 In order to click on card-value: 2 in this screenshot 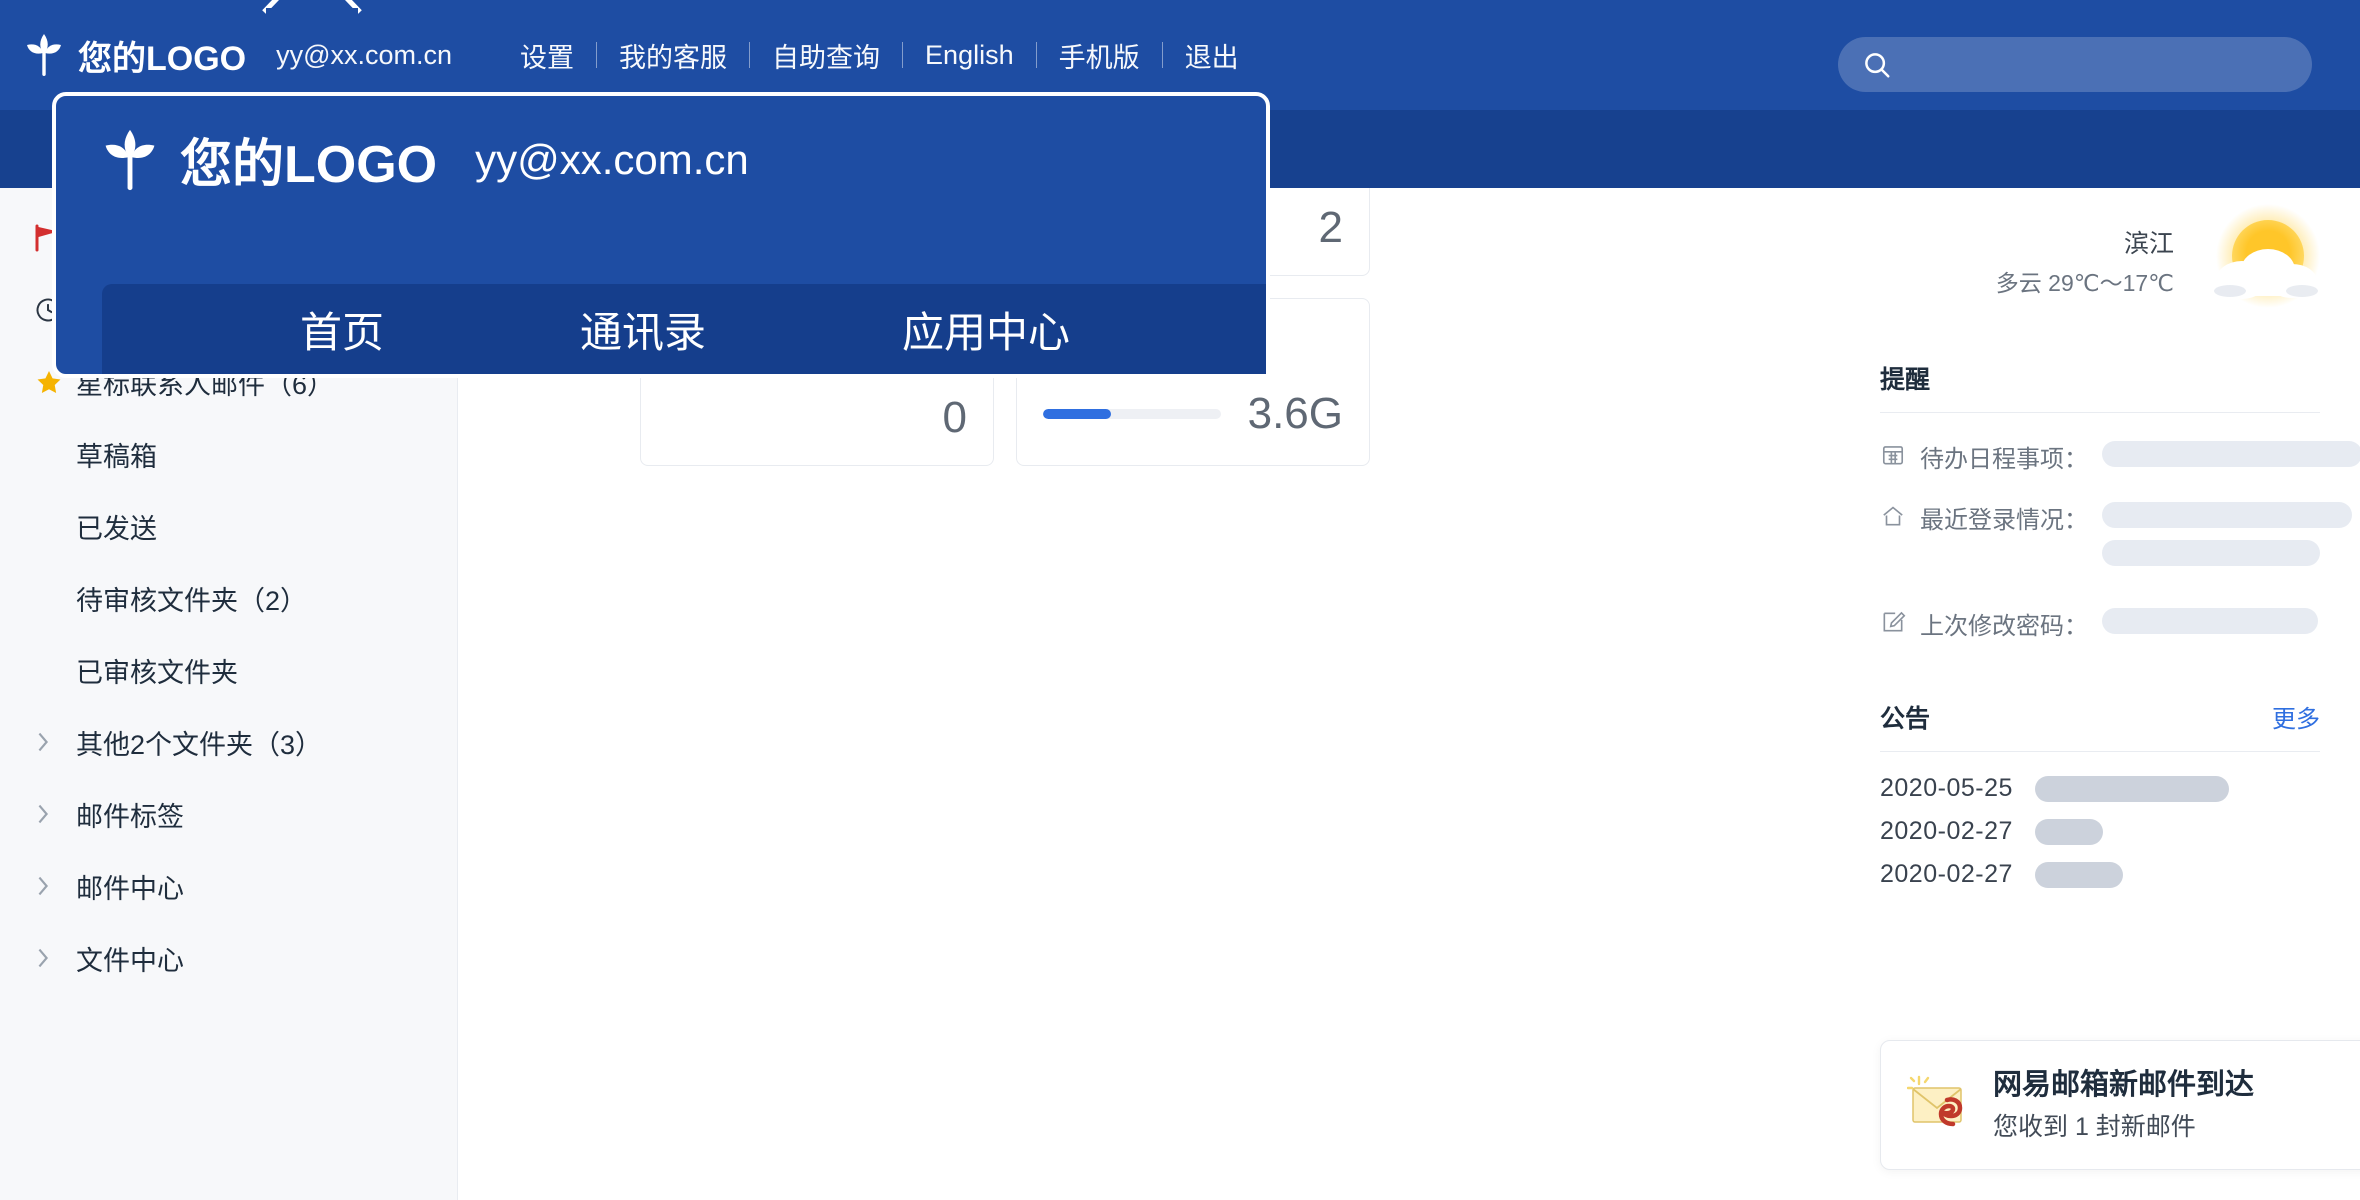, I will do `click(1330, 227)`.